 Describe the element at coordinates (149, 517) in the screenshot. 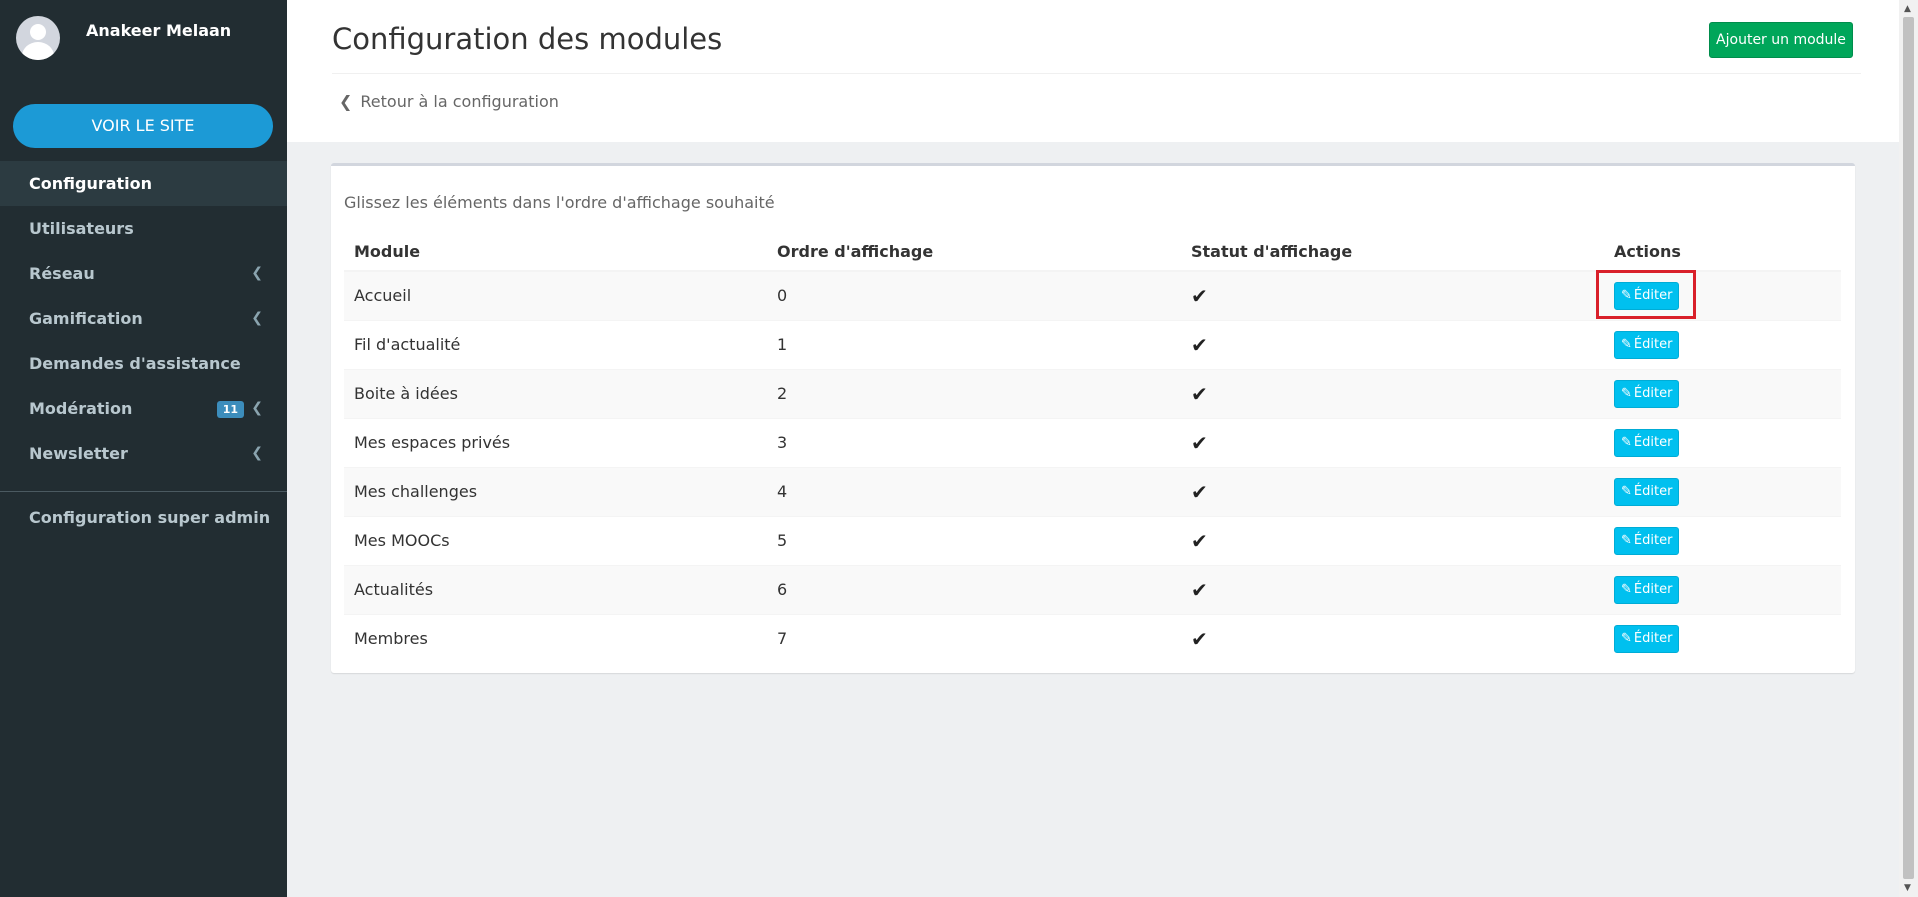

I see `sidebar-item-super-admin: Configuration super admin` at that location.